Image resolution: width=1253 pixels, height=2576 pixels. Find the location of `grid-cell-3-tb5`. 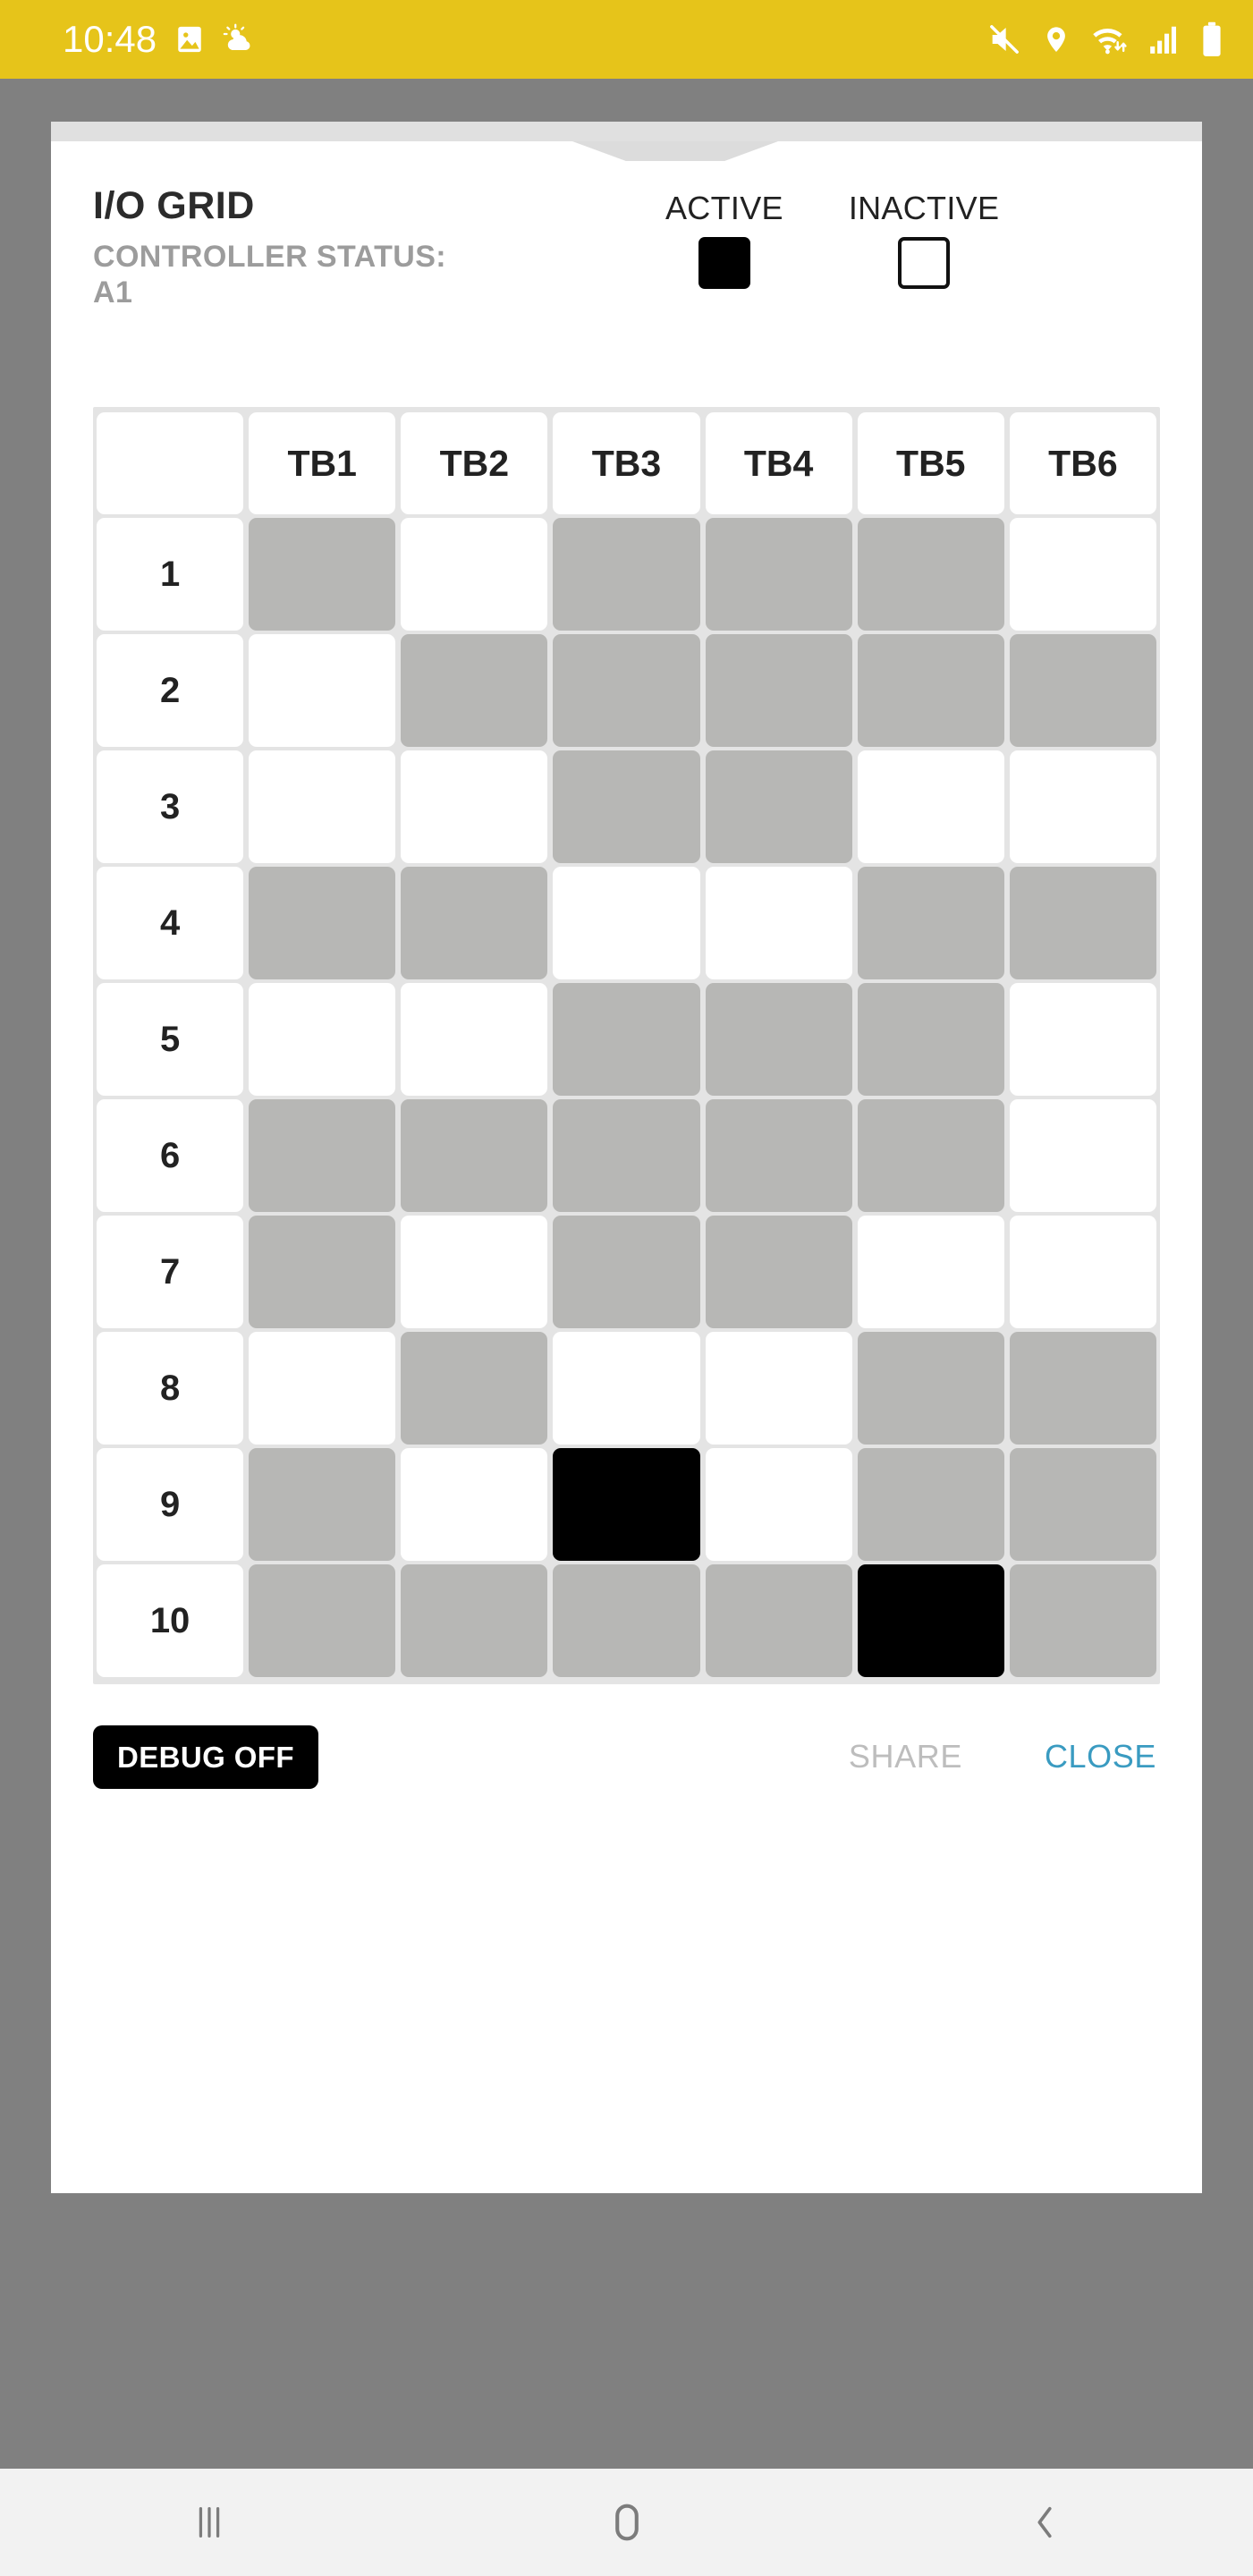

grid-cell-3-tb5 is located at coordinates (930, 807).